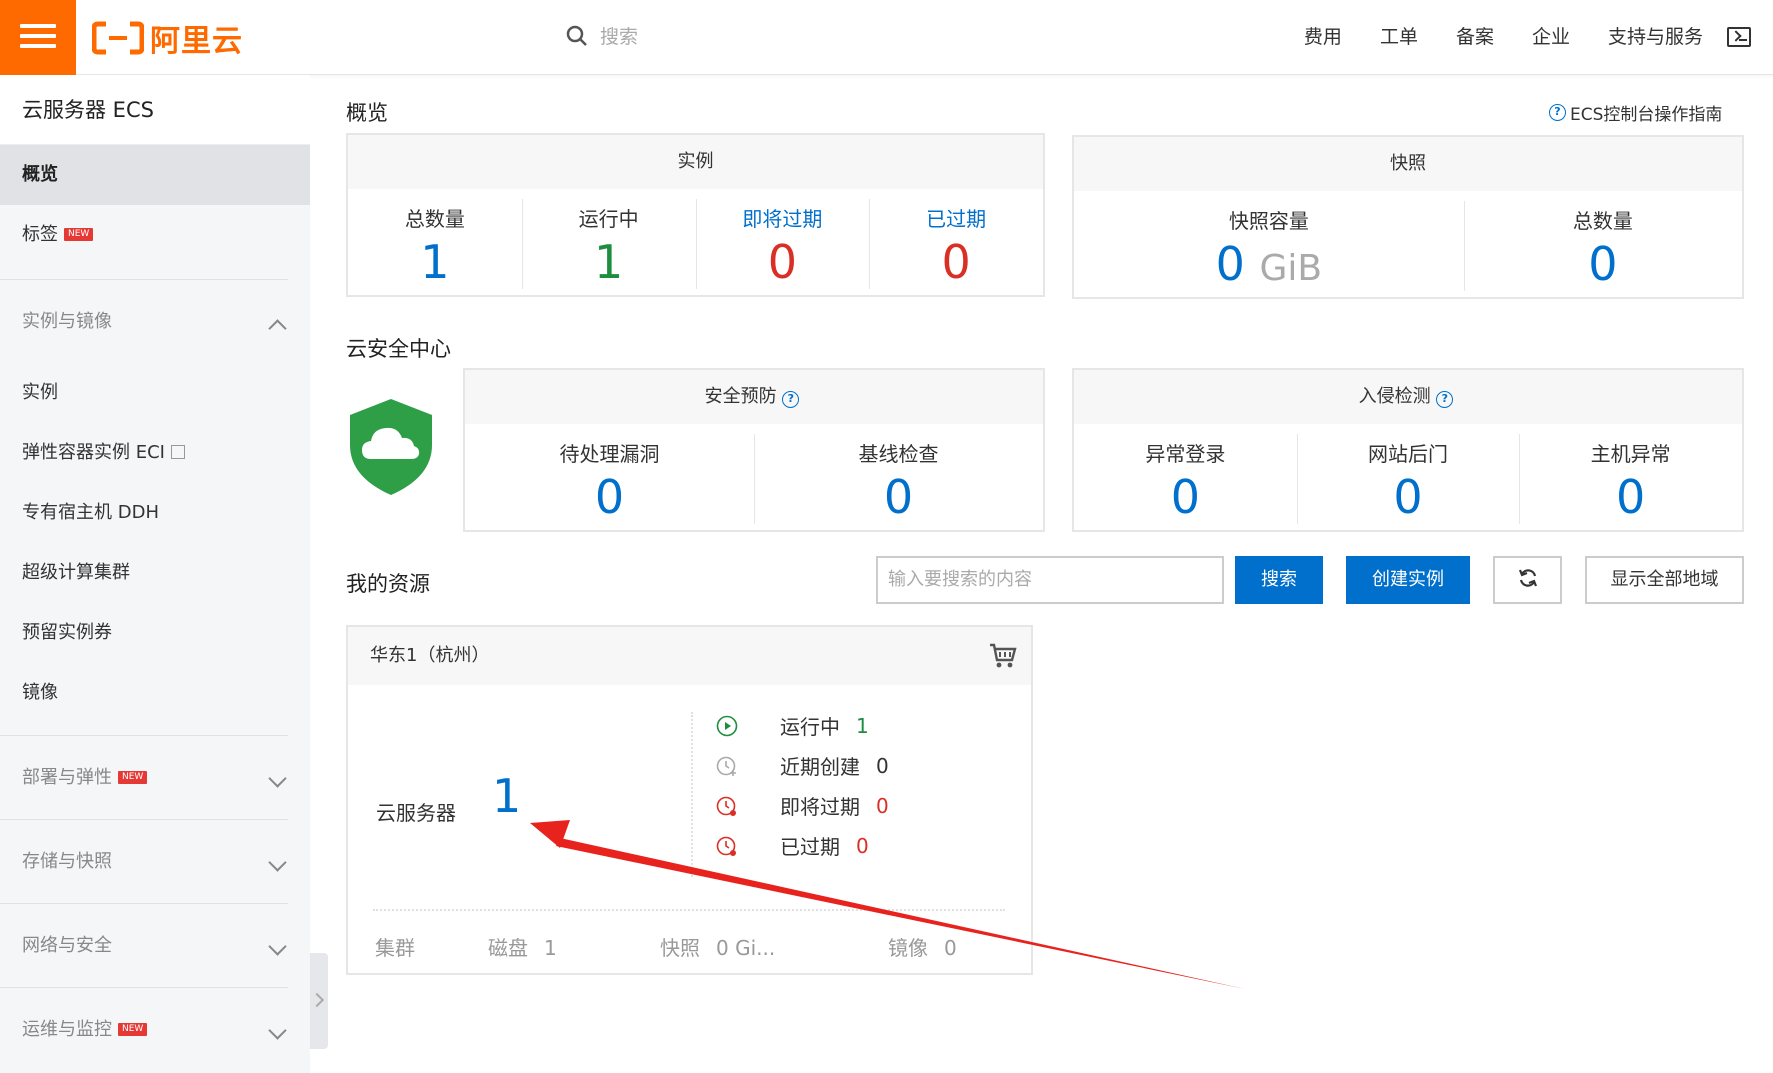 This screenshot has width=1773, height=1073. I want to click on console-guide-link: ? ECS控制台操作指南, so click(1635, 112).